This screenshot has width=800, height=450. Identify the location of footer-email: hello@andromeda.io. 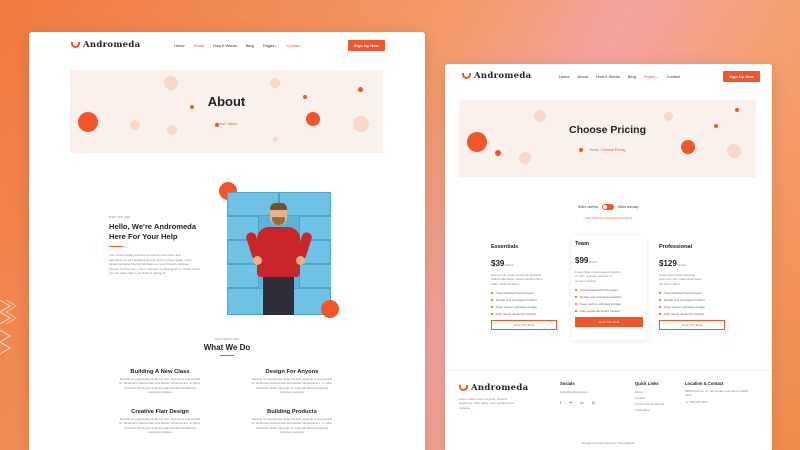
(577, 392).